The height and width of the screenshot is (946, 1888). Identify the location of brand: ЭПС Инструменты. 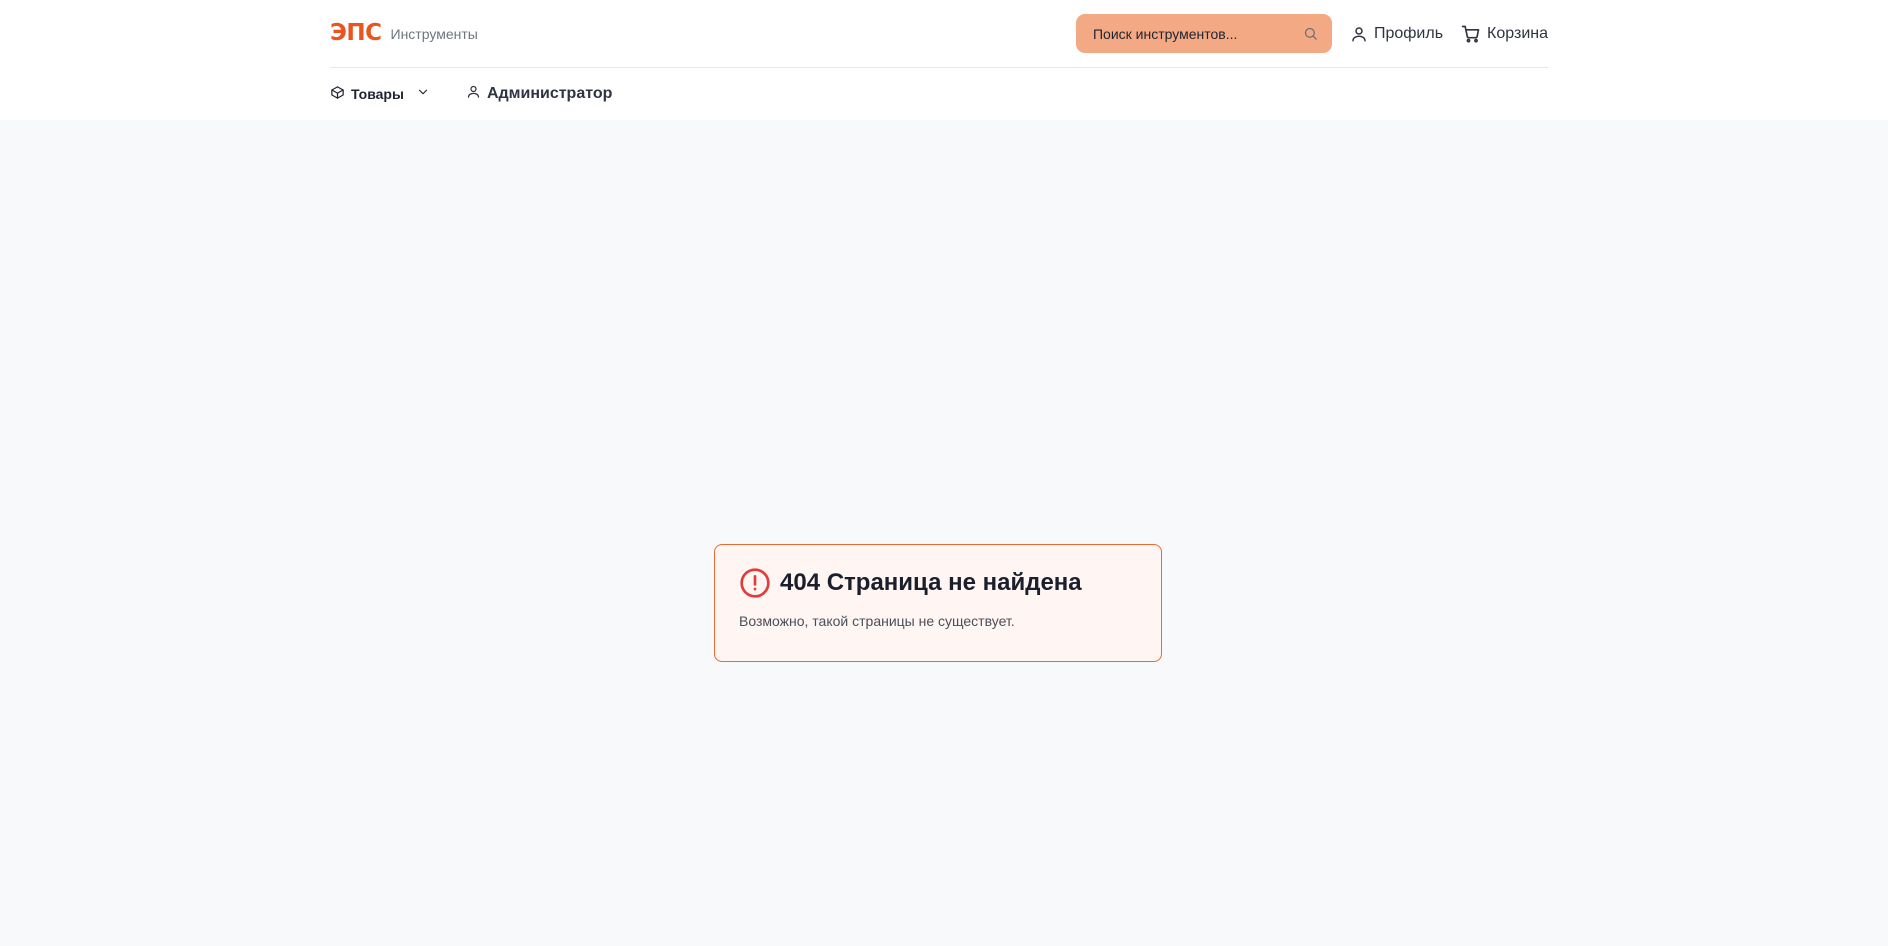
(404, 33).